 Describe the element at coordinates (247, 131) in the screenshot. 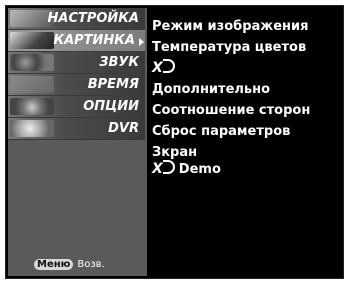

I see `option-picture-reset: Сброс параметров` at that location.